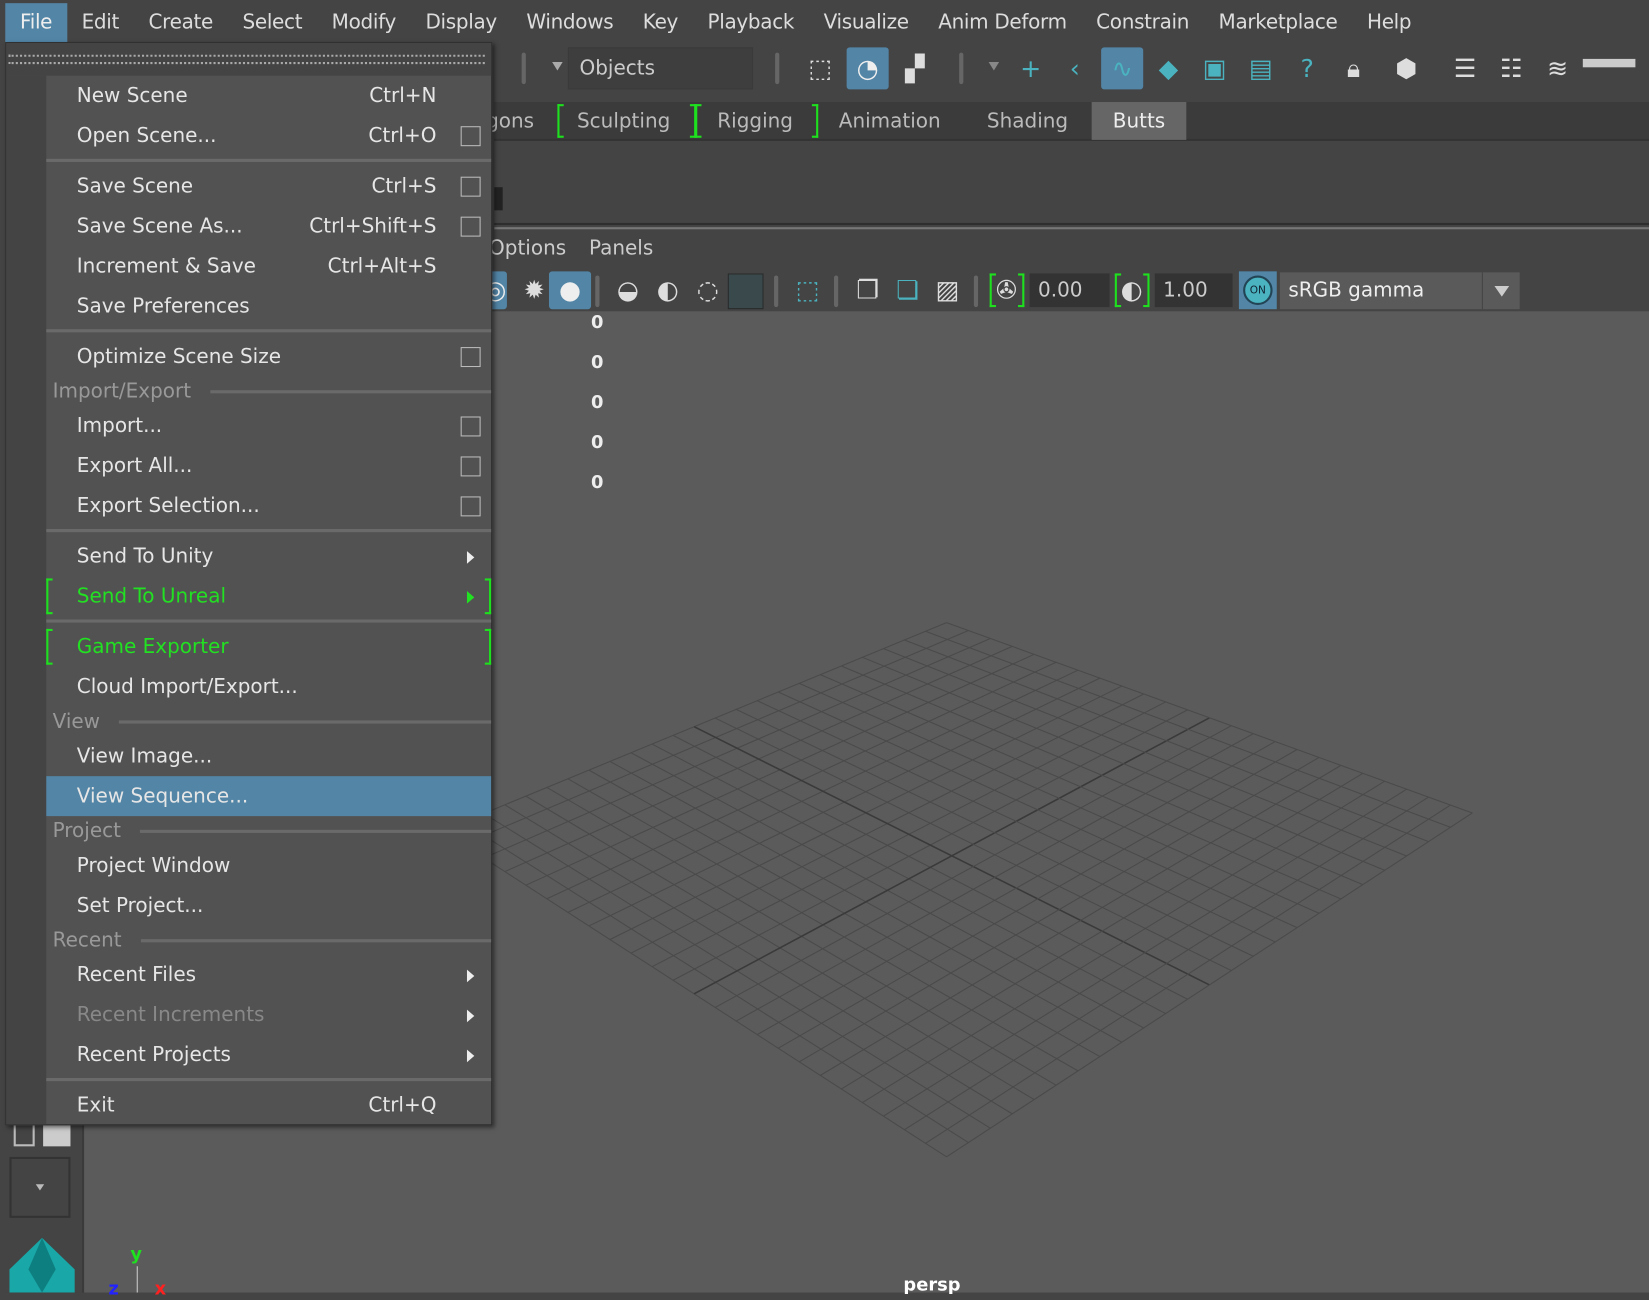  What do you see at coordinates (1193, 290) in the screenshot?
I see `gamma-field: 1.00` at bounding box center [1193, 290].